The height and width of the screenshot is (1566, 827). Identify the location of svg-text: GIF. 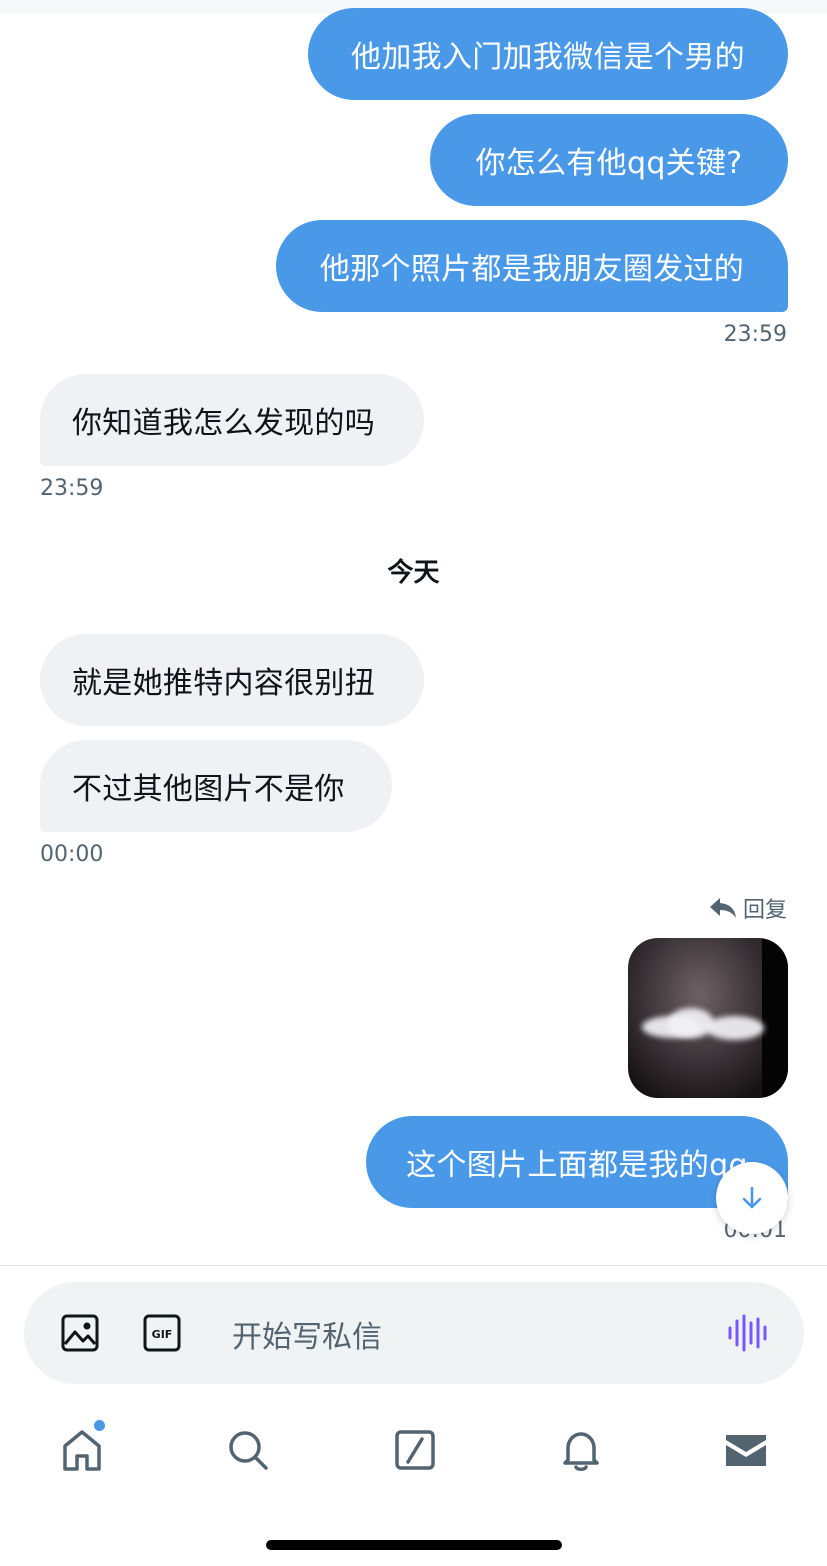
(162, 1334).